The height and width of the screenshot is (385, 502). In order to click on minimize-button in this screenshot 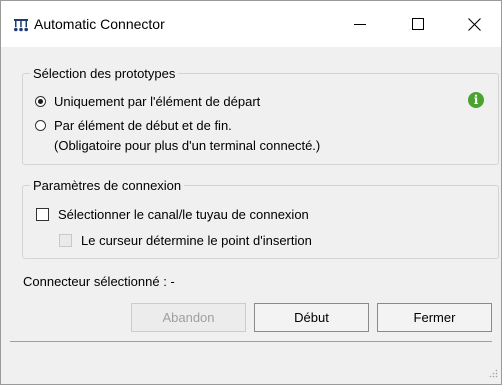, I will do `click(360, 24)`.